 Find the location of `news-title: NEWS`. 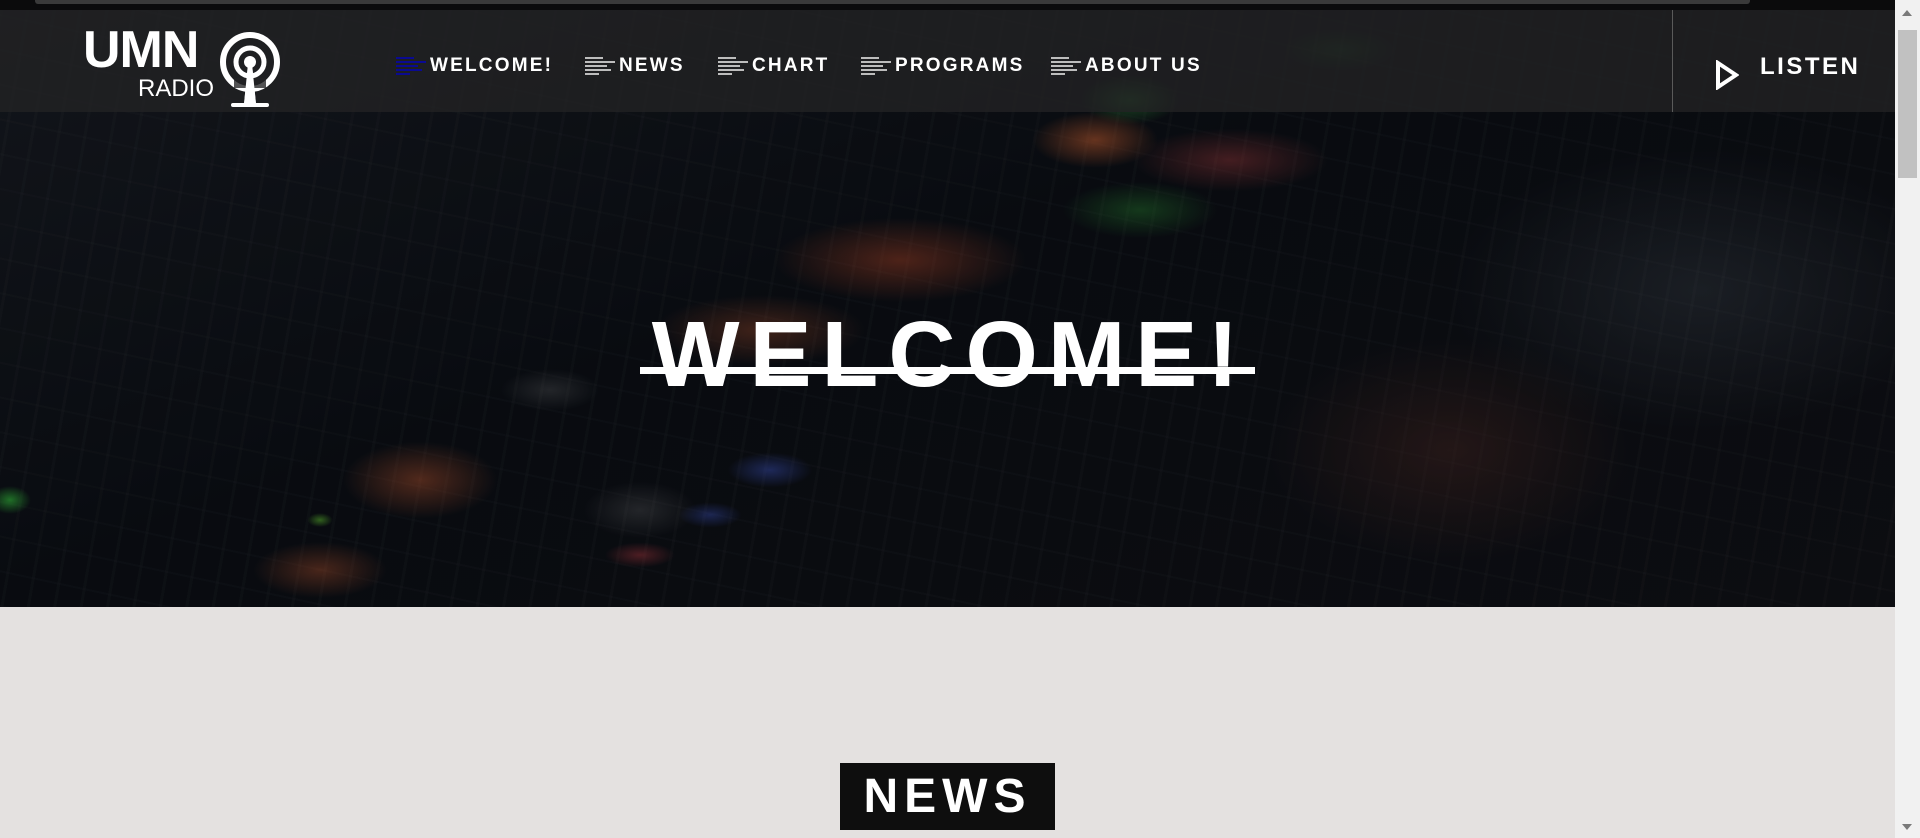

news-title: NEWS is located at coordinates (947, 796).